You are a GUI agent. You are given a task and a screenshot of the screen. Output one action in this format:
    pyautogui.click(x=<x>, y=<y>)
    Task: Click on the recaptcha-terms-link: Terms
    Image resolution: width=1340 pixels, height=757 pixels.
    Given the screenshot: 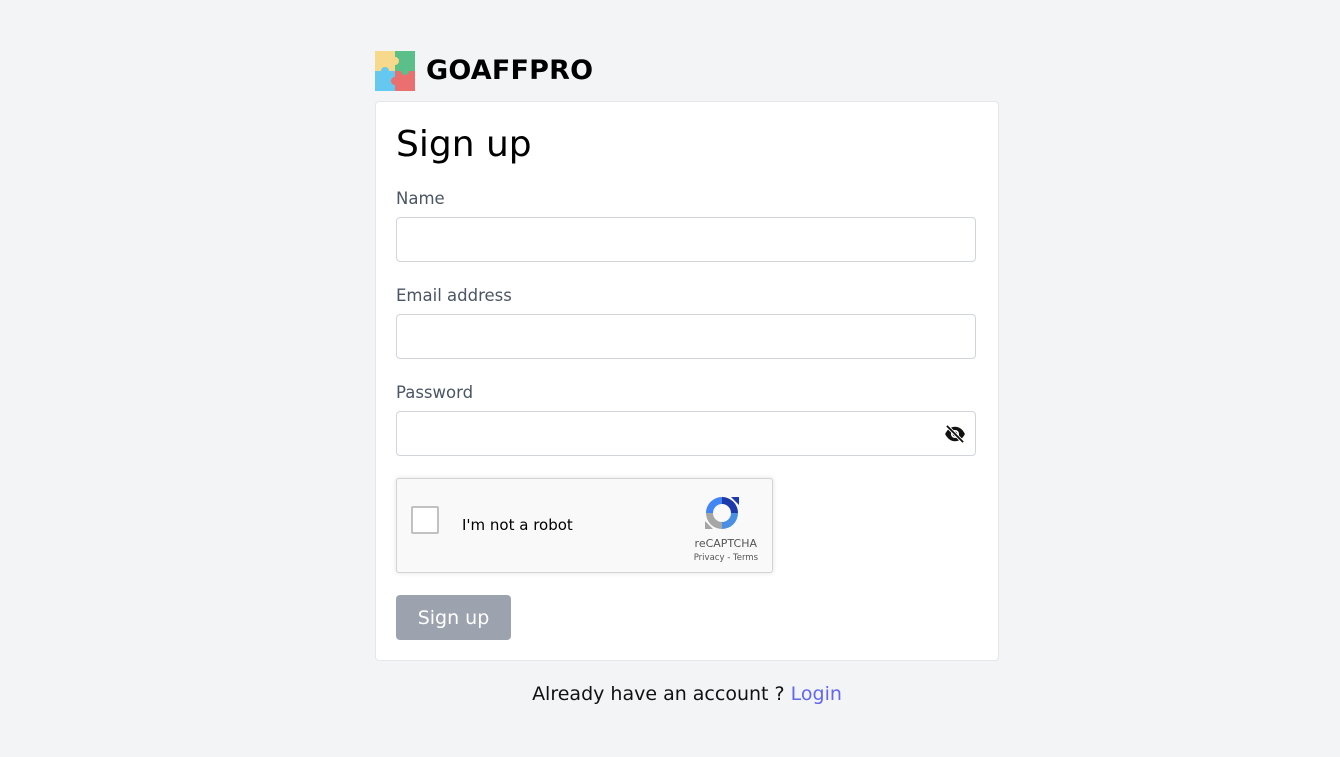 What is the action you would take?
    pyautogui.click(x=745, y=558)
    